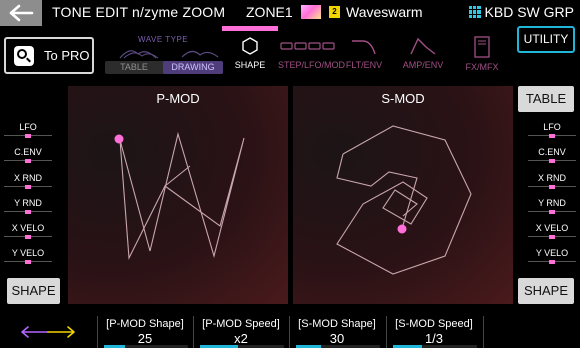 The image size is (580, 348). I want to click on left-xrnd-bar, so click(28, 187).